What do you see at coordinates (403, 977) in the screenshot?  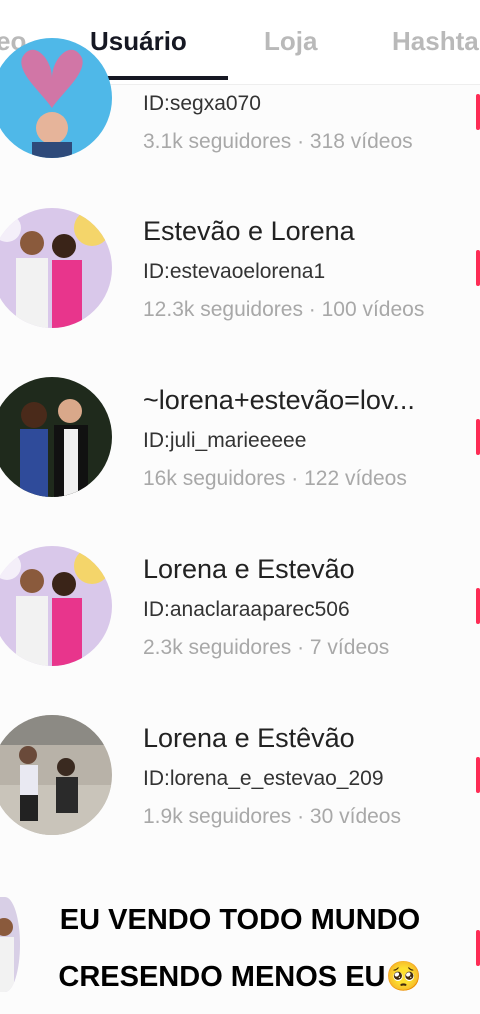 I see `pleading-face-icon: 🥺` at bounding box center [403, 977].